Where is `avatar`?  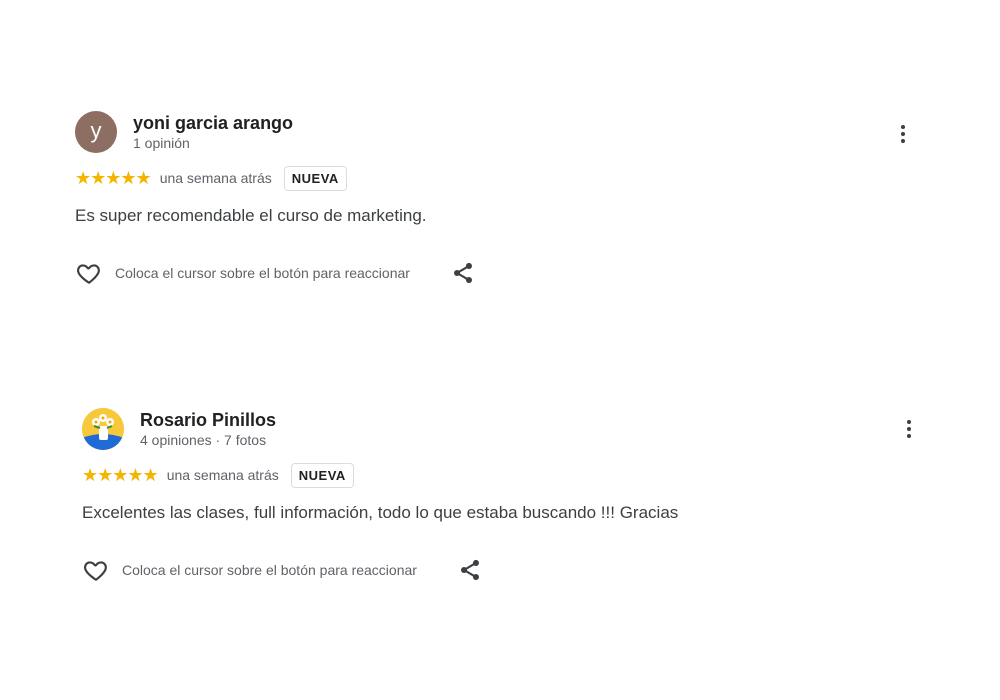 avatar is located at coordinates (103, 429).